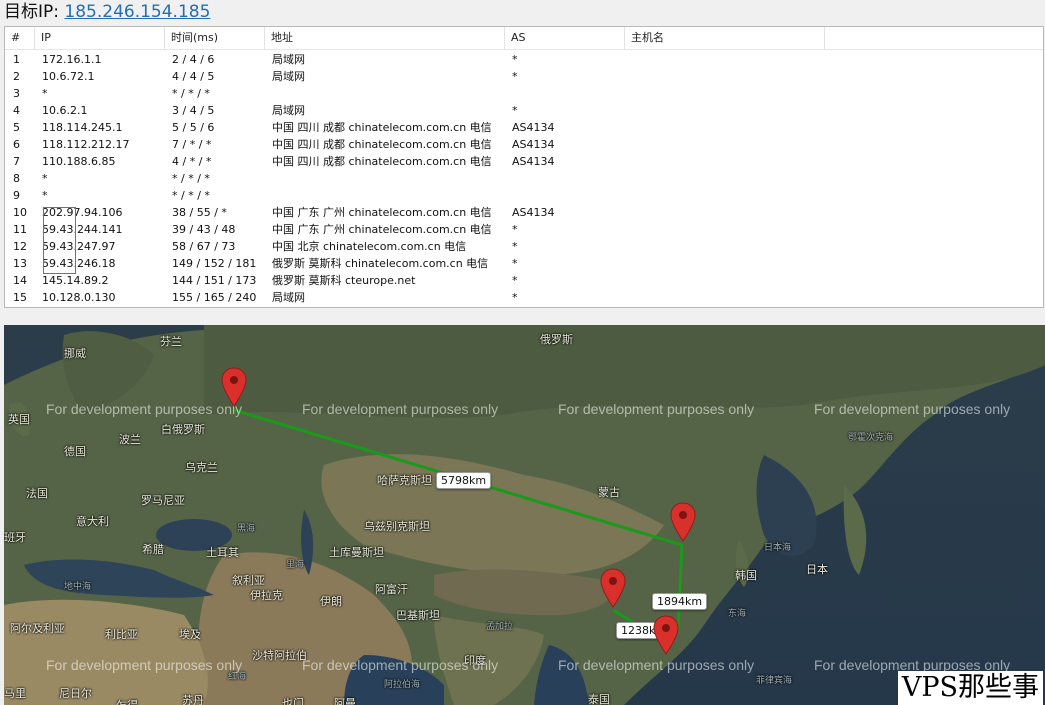  What do you see at coordinates (215, 38) in the screenshot?
I see `column-header-time: 时间(ms)` at bounding box center [215, 38].